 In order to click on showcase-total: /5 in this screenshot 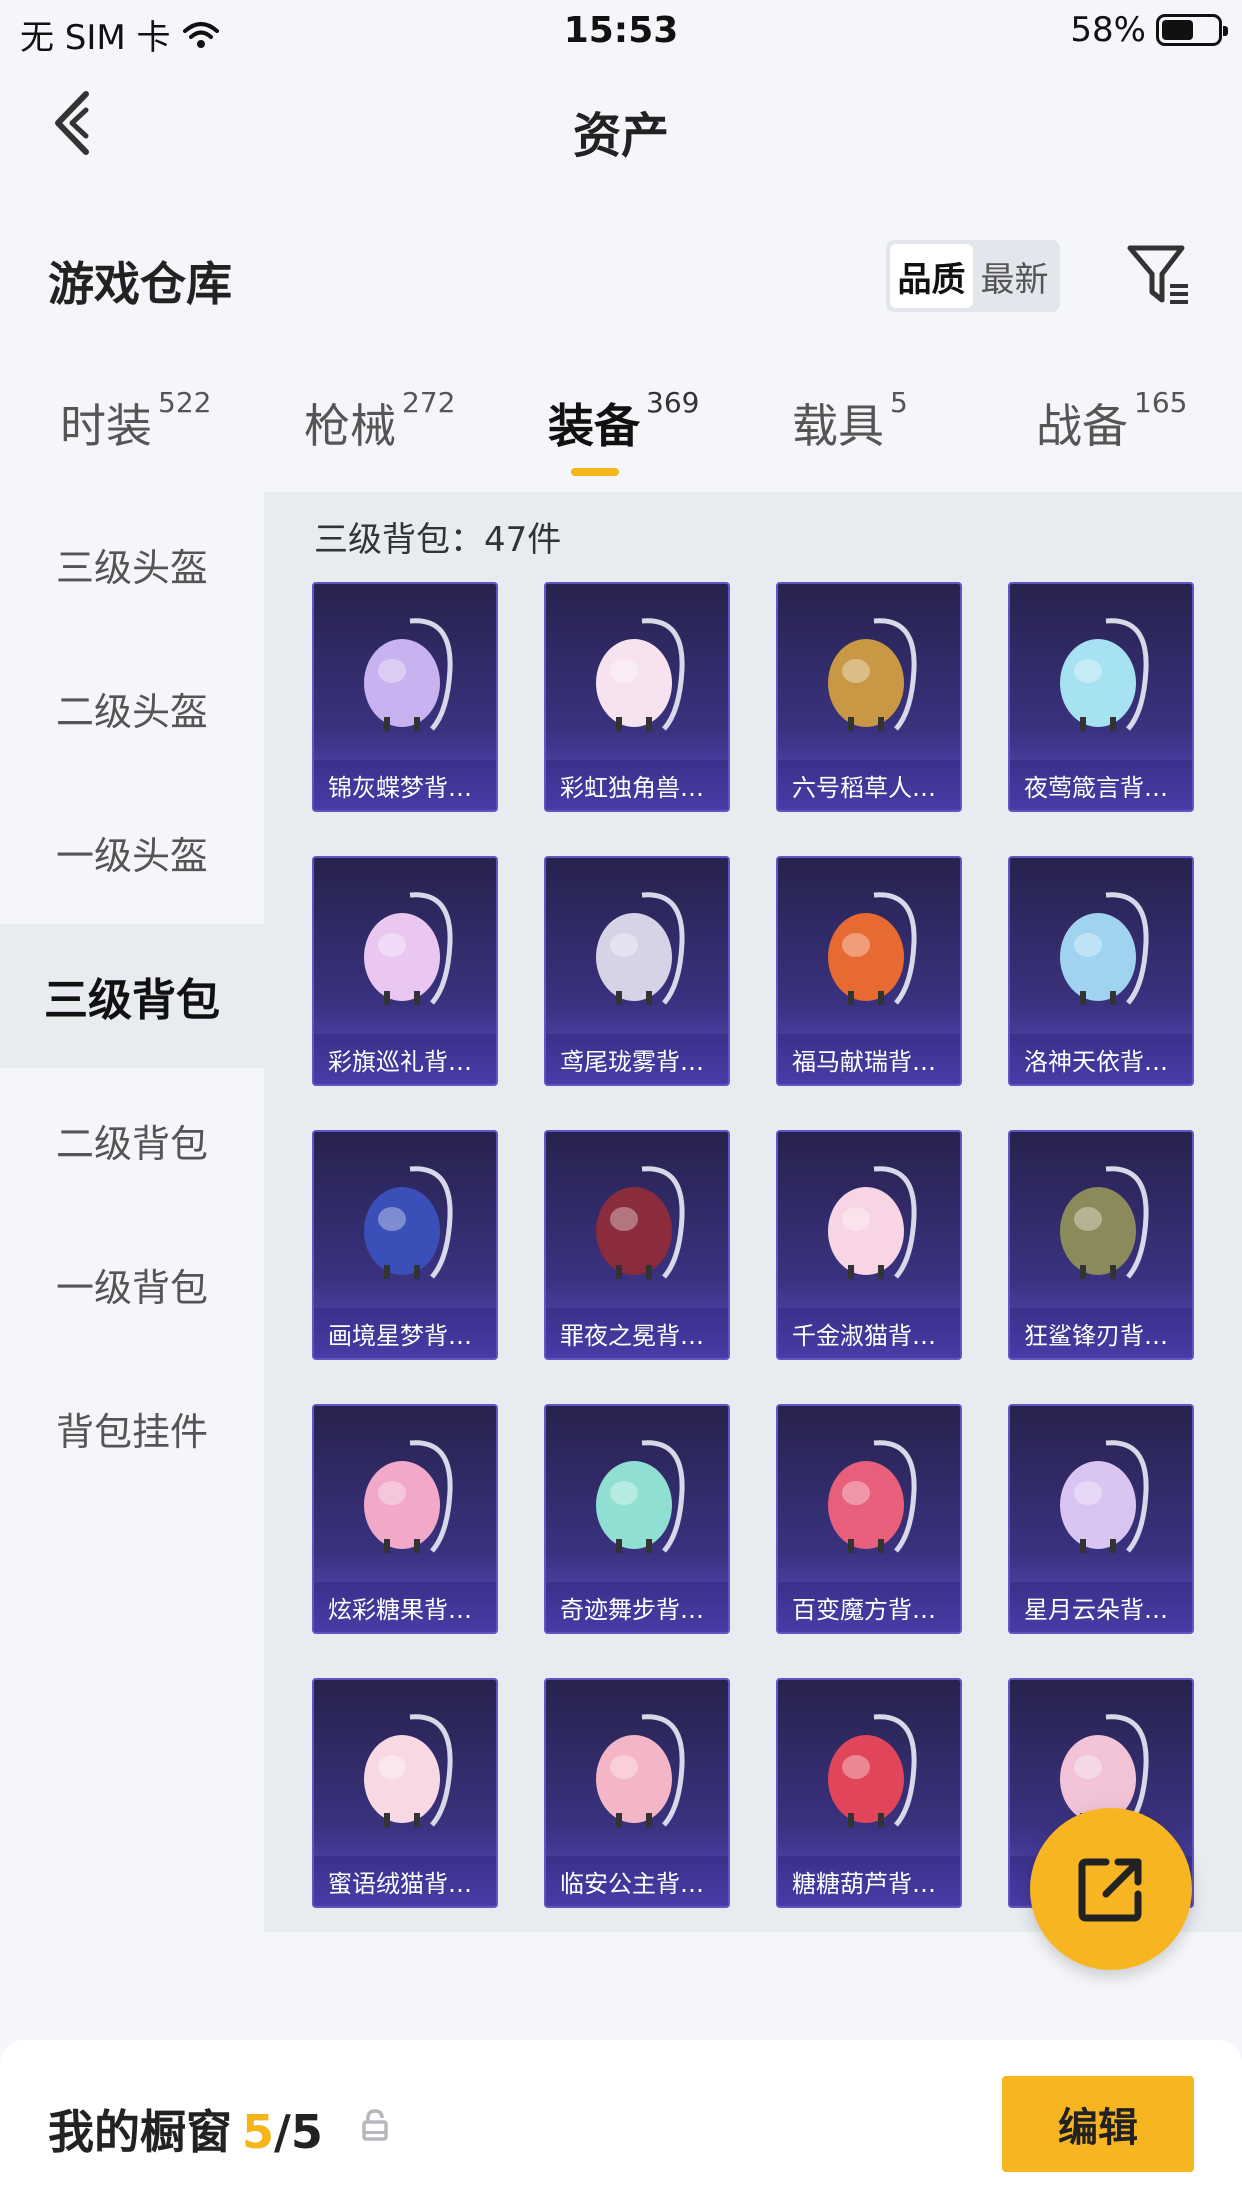, I will do `click(298, 2132)`.